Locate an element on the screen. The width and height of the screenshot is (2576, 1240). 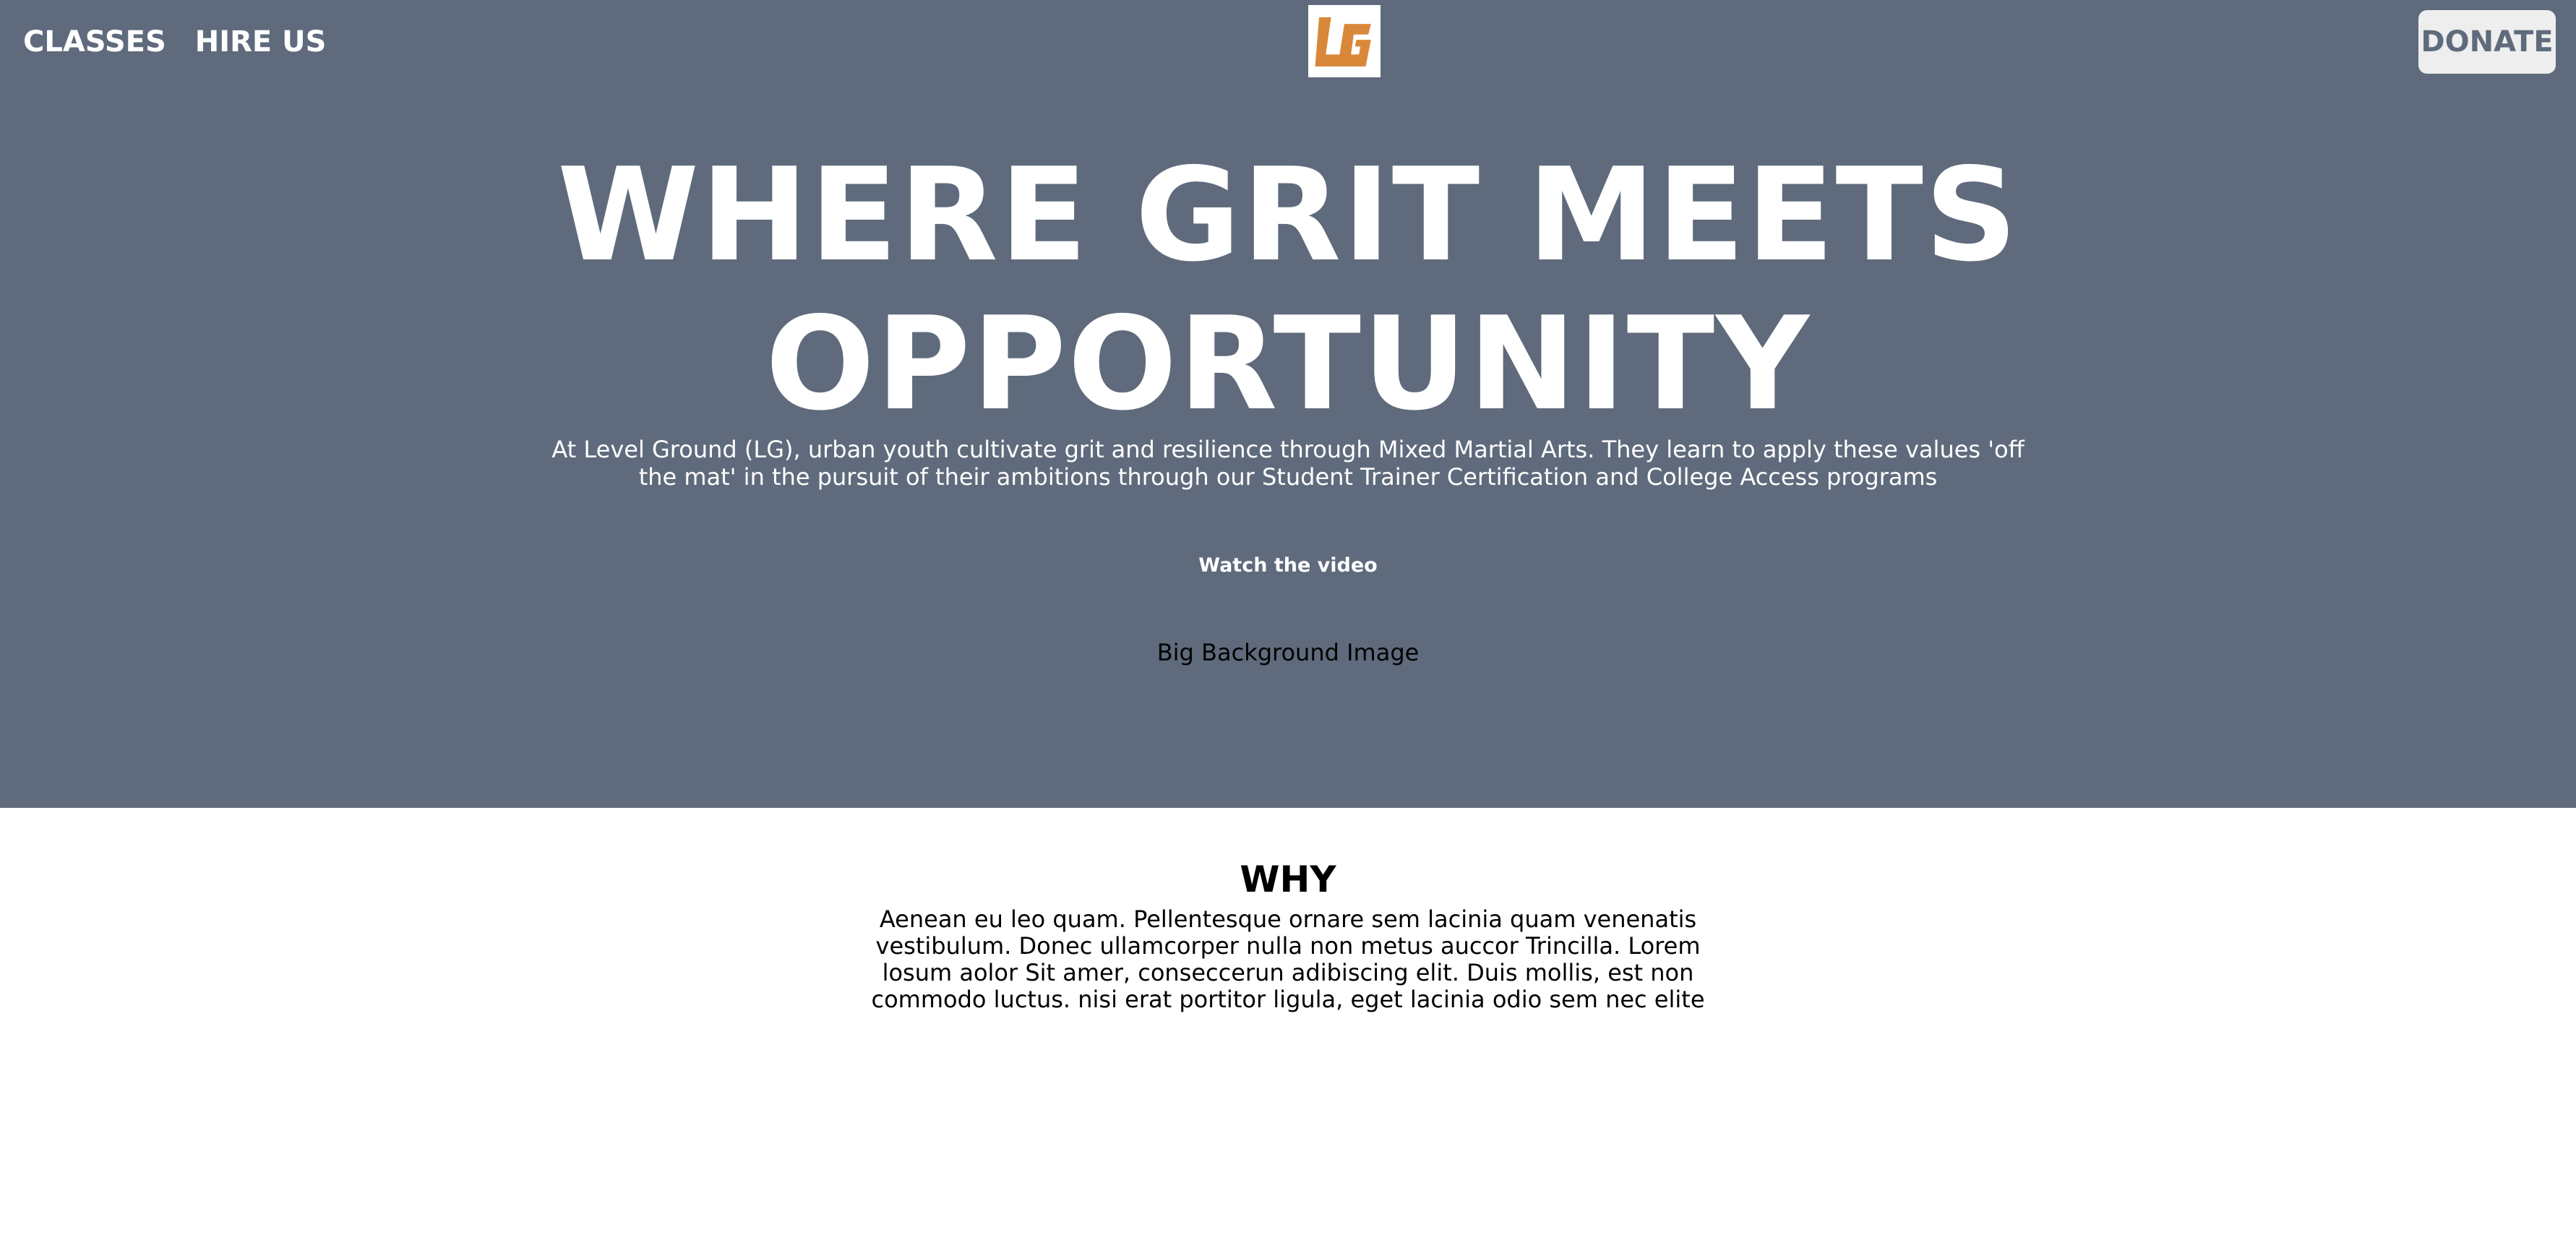
watch-video-link: Watch the video is located at coordinates (1287, 565).